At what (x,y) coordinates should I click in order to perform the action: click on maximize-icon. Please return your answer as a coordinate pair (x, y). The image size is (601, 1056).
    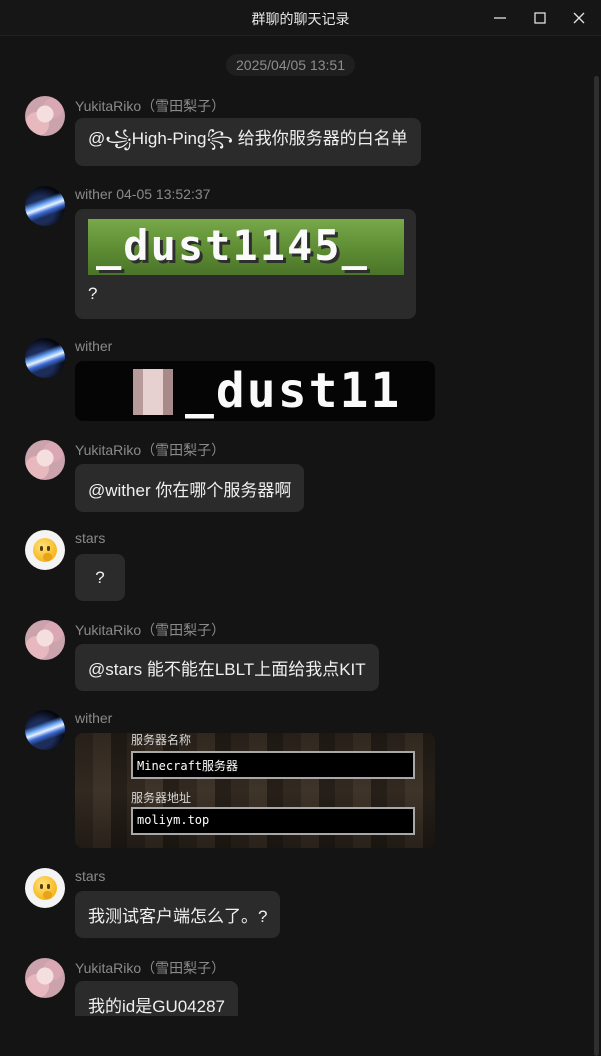
    Looking at the image, I should click on (540, 18).